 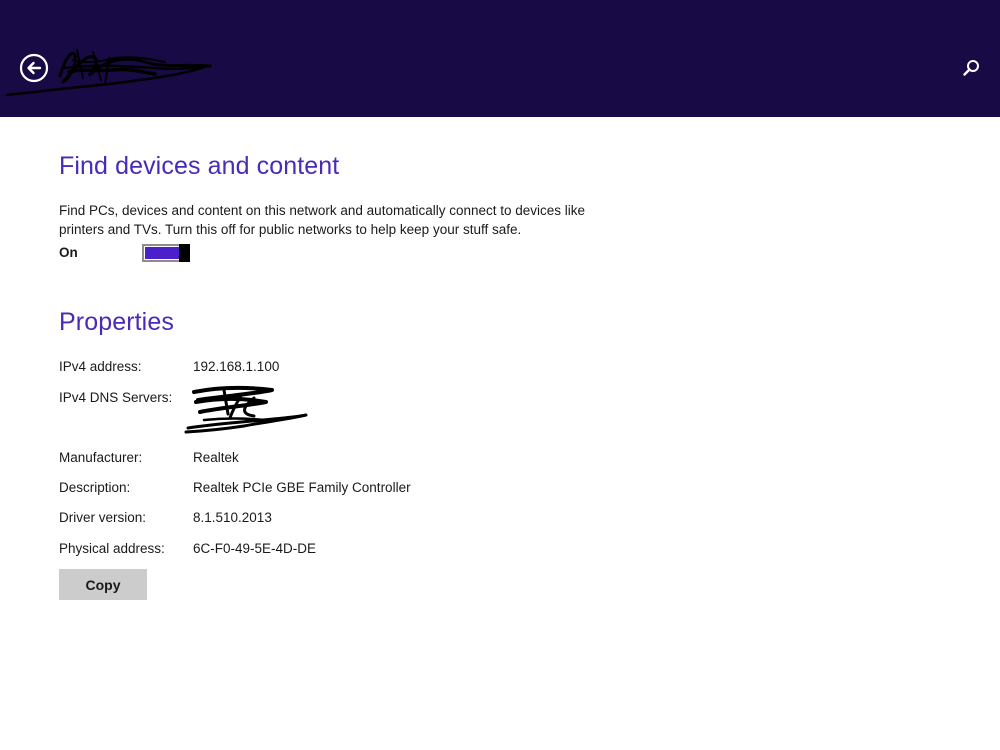 What do you see at coordinates (199, 166) in the screenshot?
I see `section-title-discovery: Find devices and content` at bounding box center [199, 166].